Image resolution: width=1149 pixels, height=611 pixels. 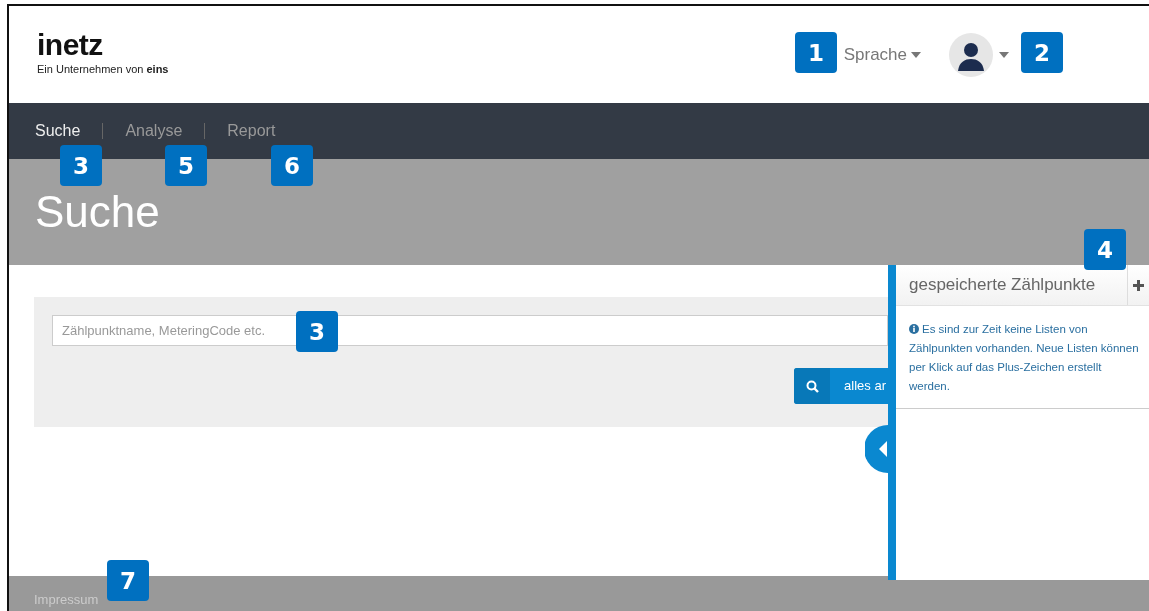 I want to click on callout-badge: 7, so click(x=128, y=580).